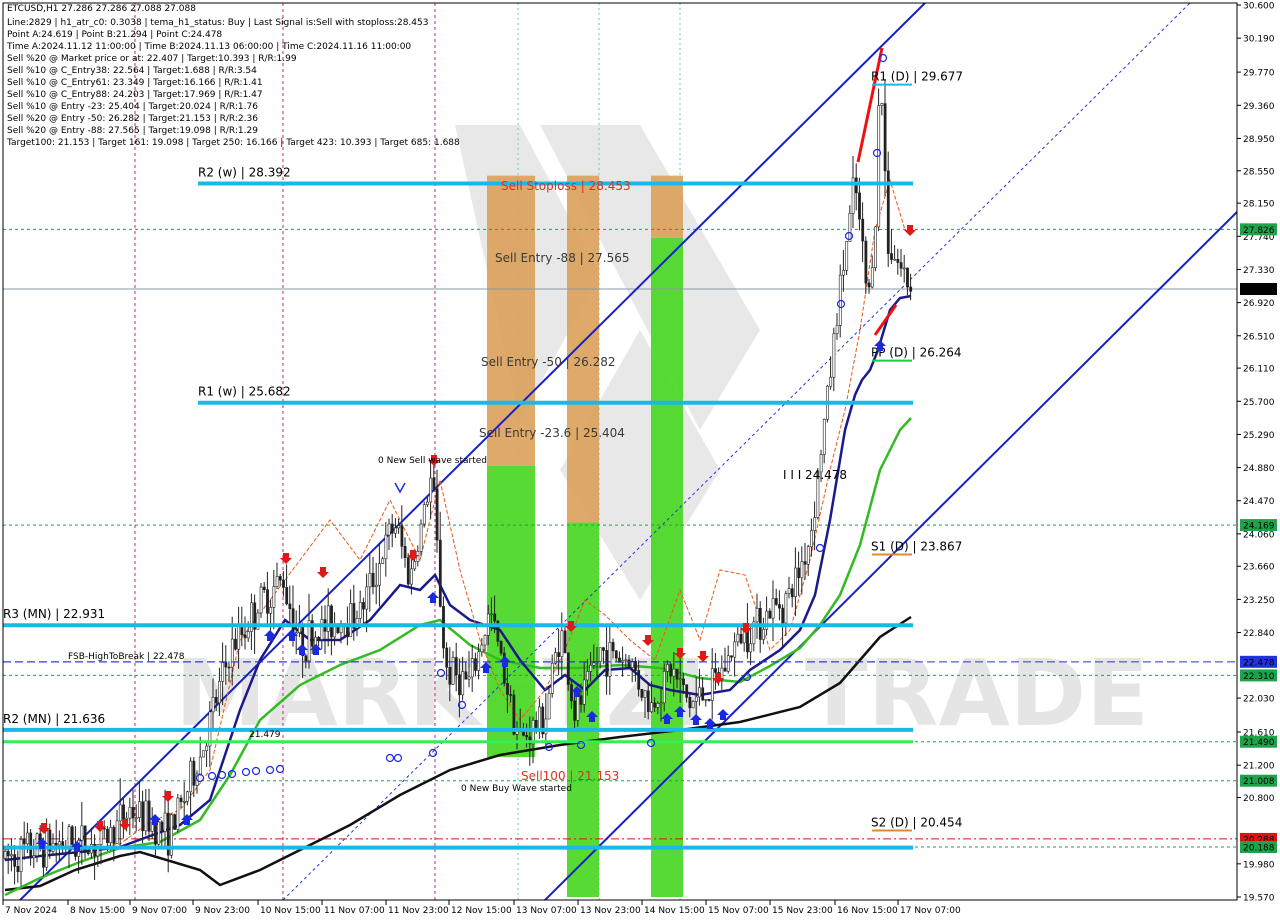 This screenshot has width=1280, height=920. Describe the element at coordinates (244, 173) in the screenshot. I see `pivot-level-label: R2 (w) | 28.392` at that location.